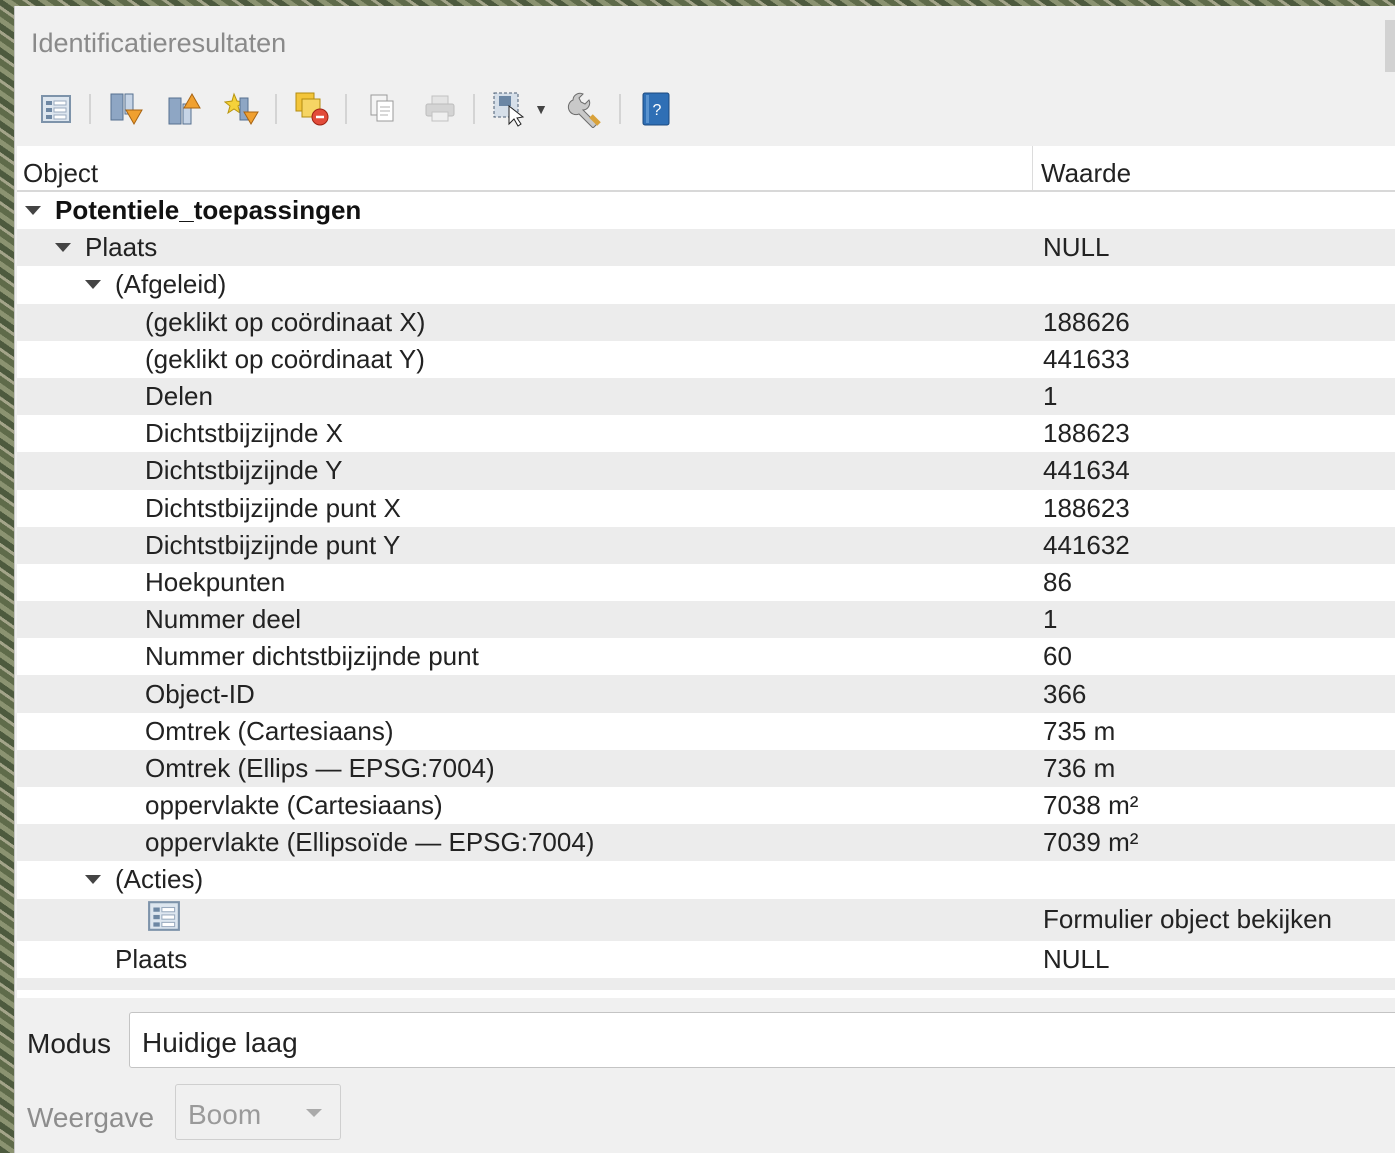 The width and height of the screenshot is (1395, 1153). What do you see at coordinates (510, 109) in the screenshot?
I see `identify-select-icon` at bounding box center [510, 109].